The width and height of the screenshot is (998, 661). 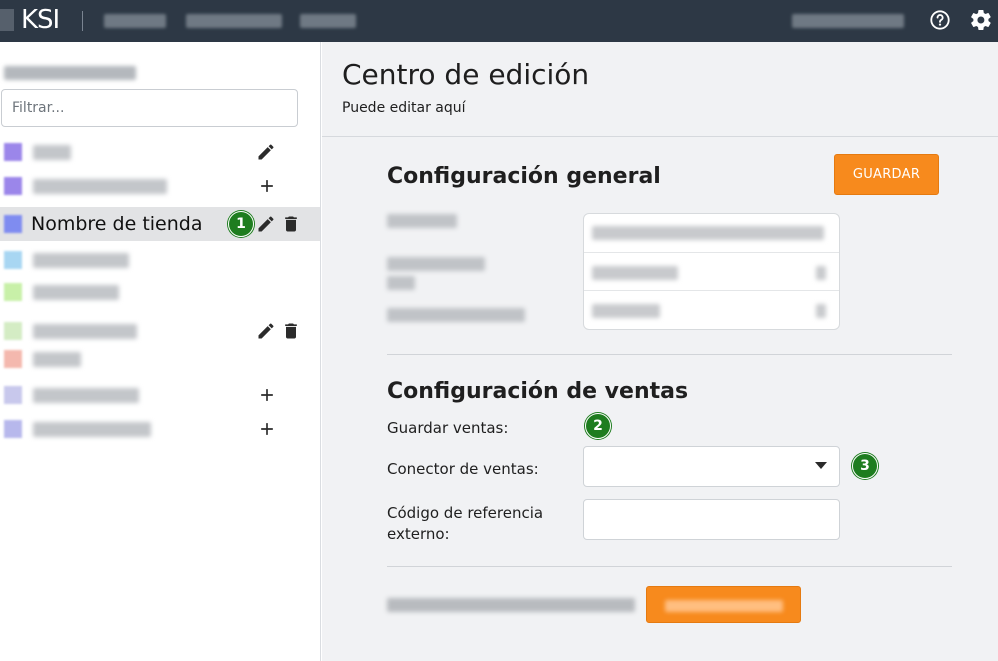 I want to click on app-logo: KSI, so click(x=40, y=20).